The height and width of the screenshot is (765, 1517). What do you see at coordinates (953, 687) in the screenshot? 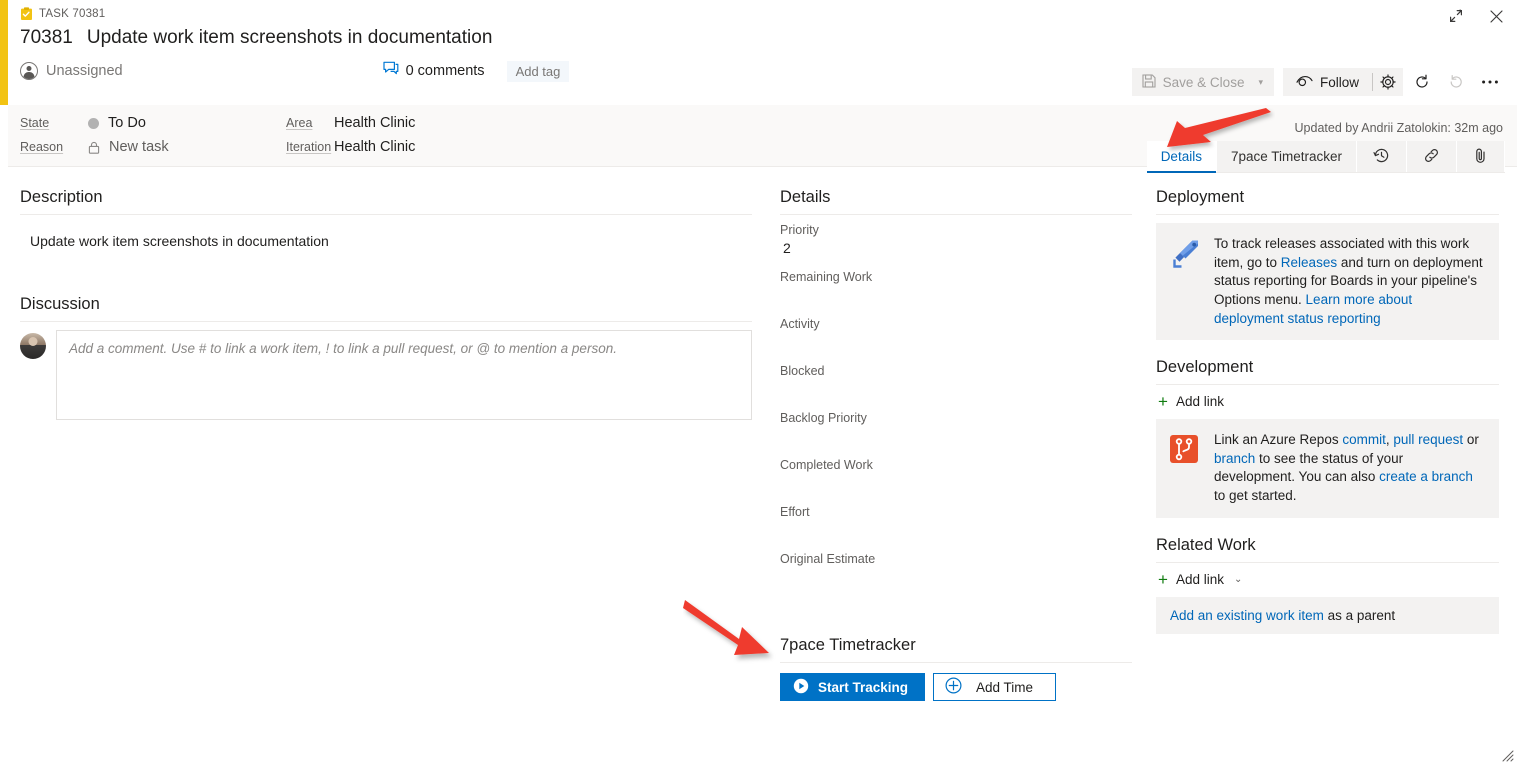
I see `plus-circle-icon` at bounding box center [953, 687].